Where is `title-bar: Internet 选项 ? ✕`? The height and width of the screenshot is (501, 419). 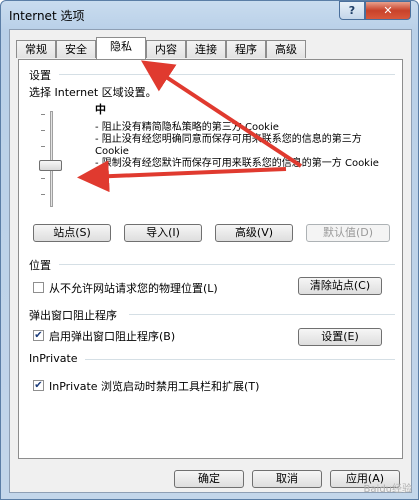 title-bar: Internet 选项 ? ✕ is located at coordinates (209, 14).